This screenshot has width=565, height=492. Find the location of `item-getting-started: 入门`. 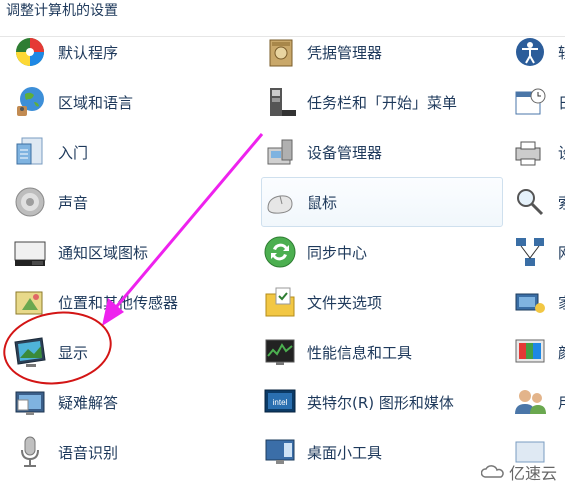

item-getting-started: 入门 is located at coordinates (127, 152).